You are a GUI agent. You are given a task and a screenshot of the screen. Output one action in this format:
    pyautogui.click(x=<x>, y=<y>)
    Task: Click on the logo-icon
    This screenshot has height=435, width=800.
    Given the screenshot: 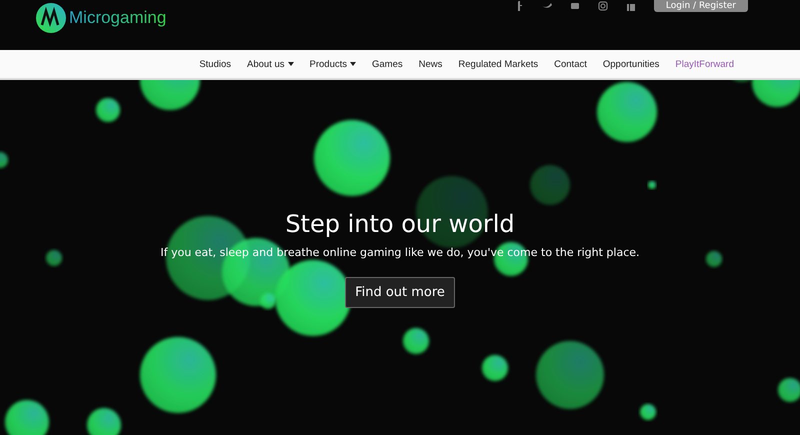 What is the action you would take?
    pyautogui.click(x=51, y=18)
    